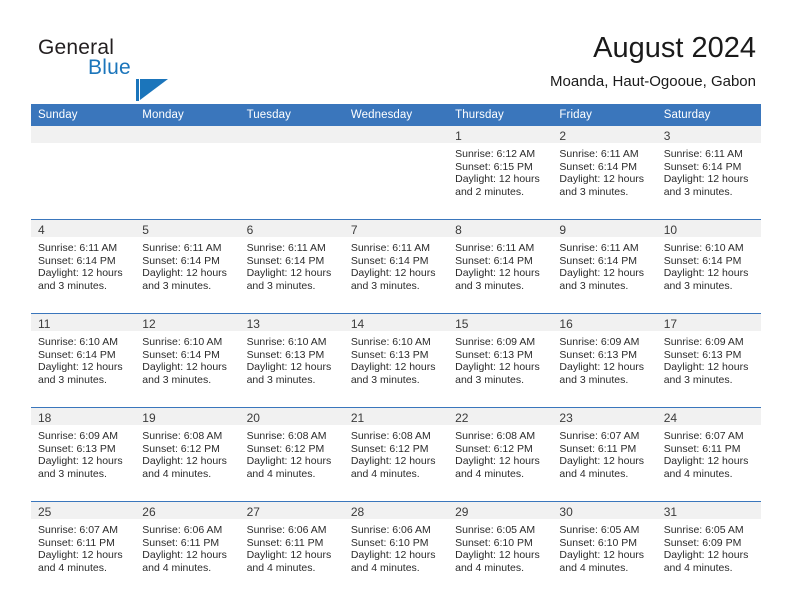  Describe the element at coordinates (495, 154) in the screenshot. I see `sunrise-time: Sunrise: 6:12 AM` at that location.